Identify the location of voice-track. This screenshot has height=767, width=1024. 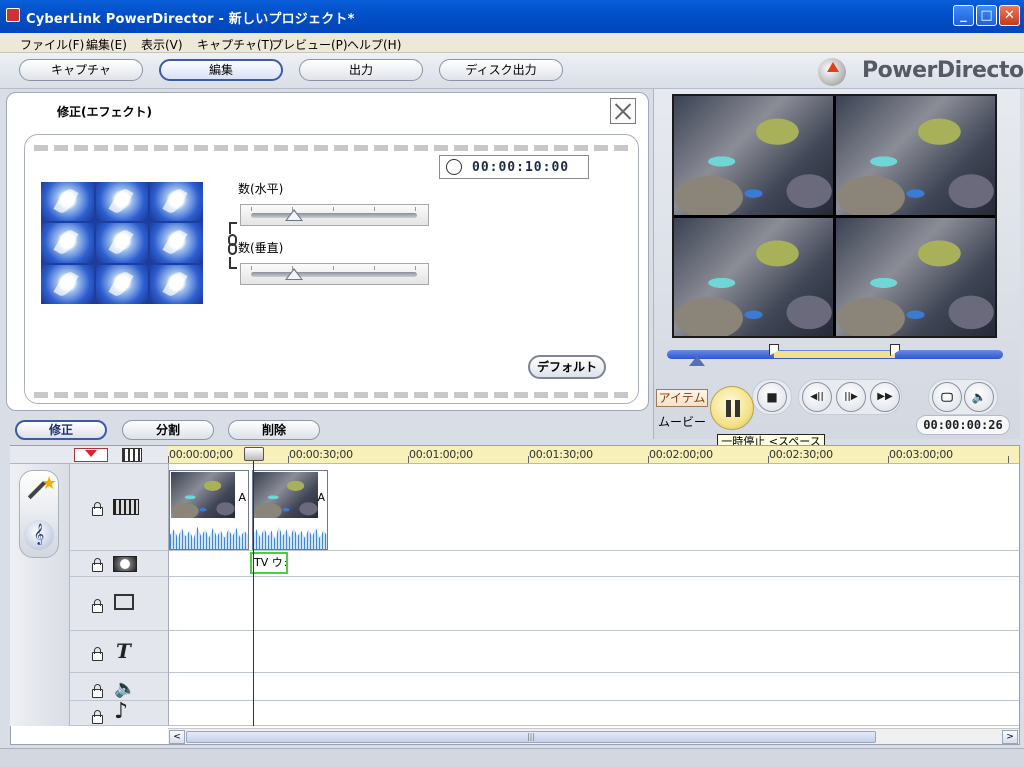
(544, 687).